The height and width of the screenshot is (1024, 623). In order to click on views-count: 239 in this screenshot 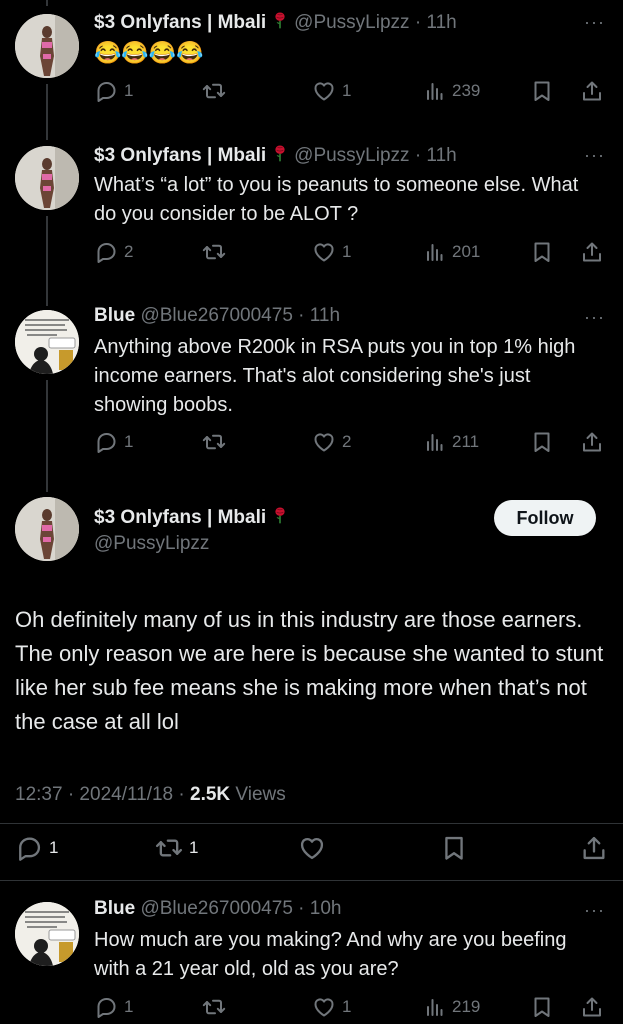, I will do `click(466, 90)`.